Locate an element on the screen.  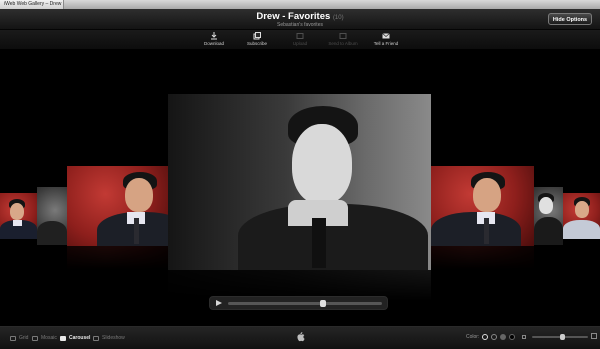
reflection-right is located at coordinates (482, 261).